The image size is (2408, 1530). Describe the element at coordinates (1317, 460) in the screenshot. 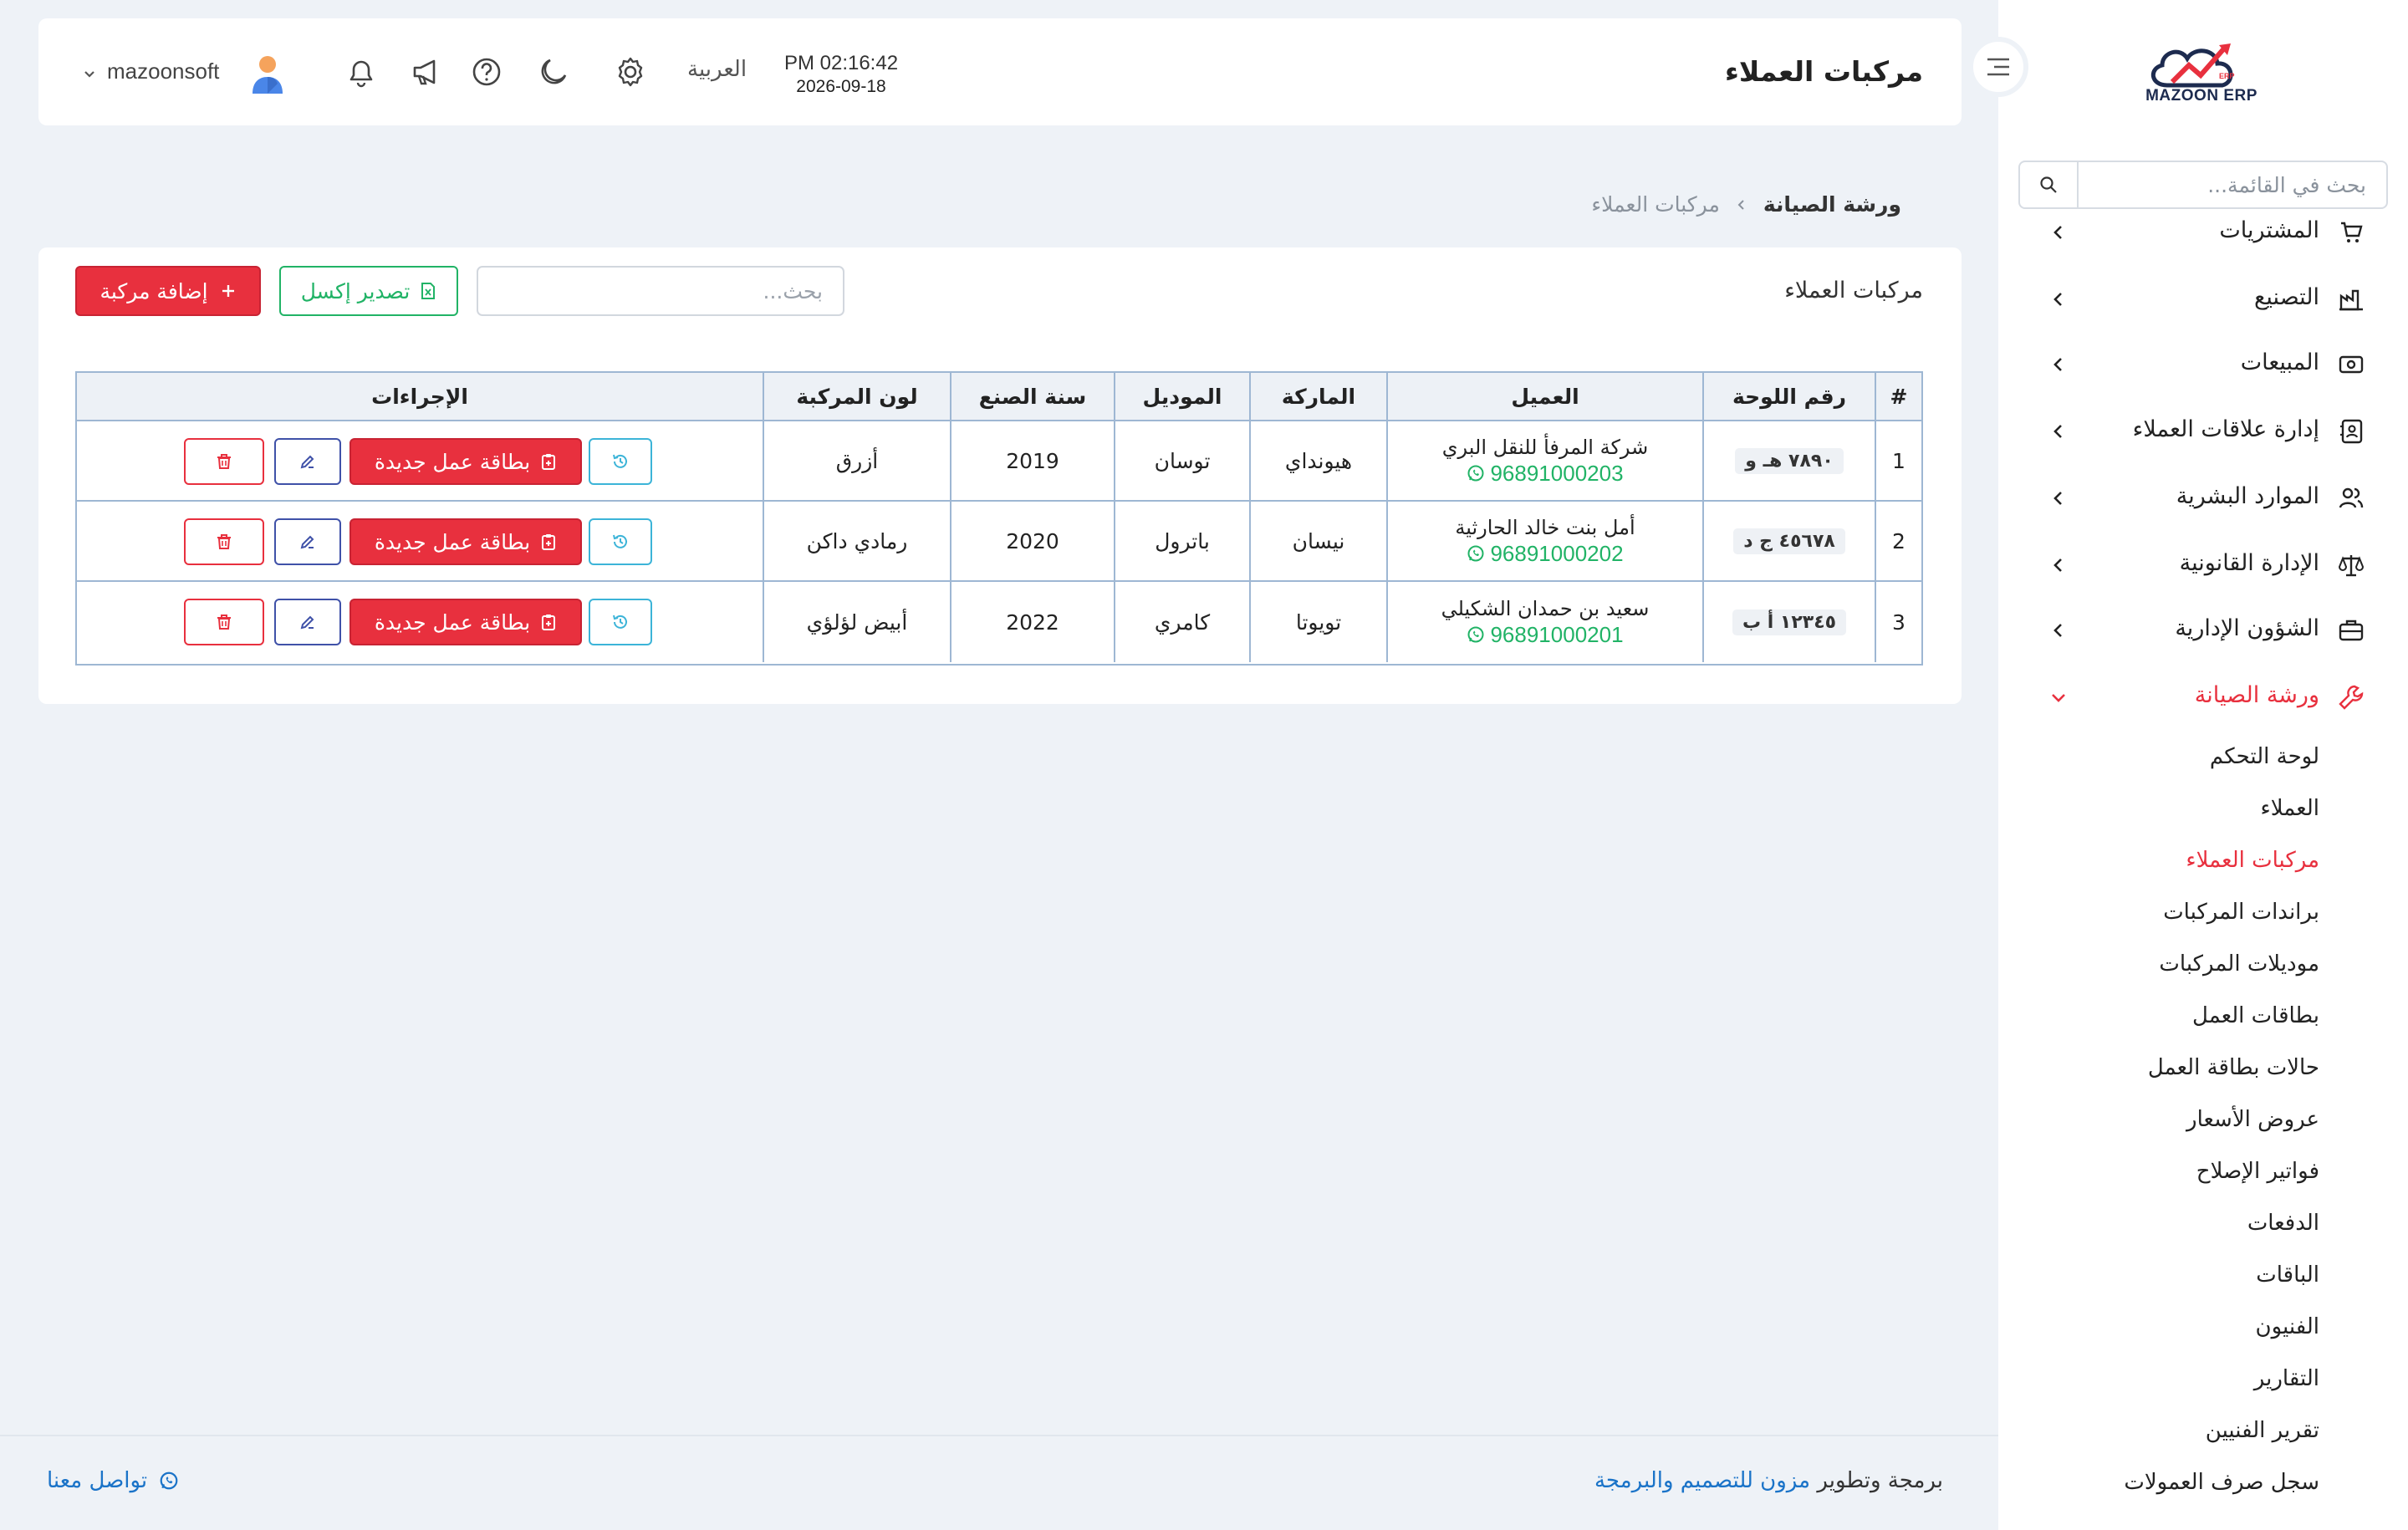

I see `brand-cell: هيونداي` at that location.